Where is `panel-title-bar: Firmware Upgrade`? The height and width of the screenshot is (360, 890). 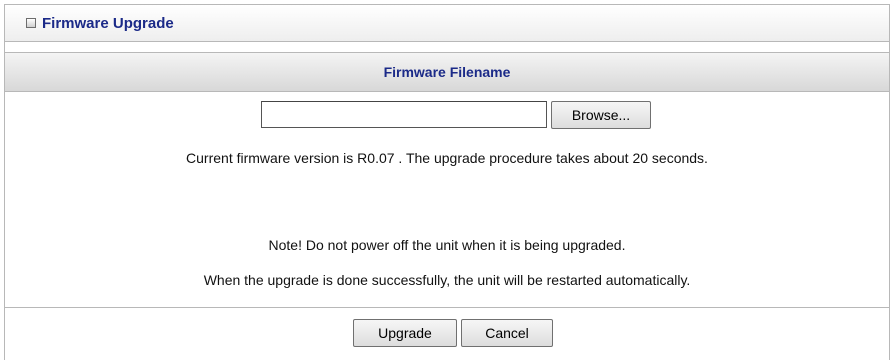
panel-title-bar: Firmware Upgrade is located at coordinates (447, 23).